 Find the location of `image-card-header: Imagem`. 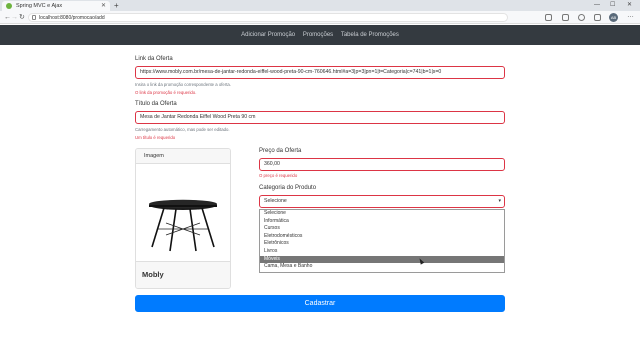

image-card-header: Imagem is located at coordinates (183, 156).